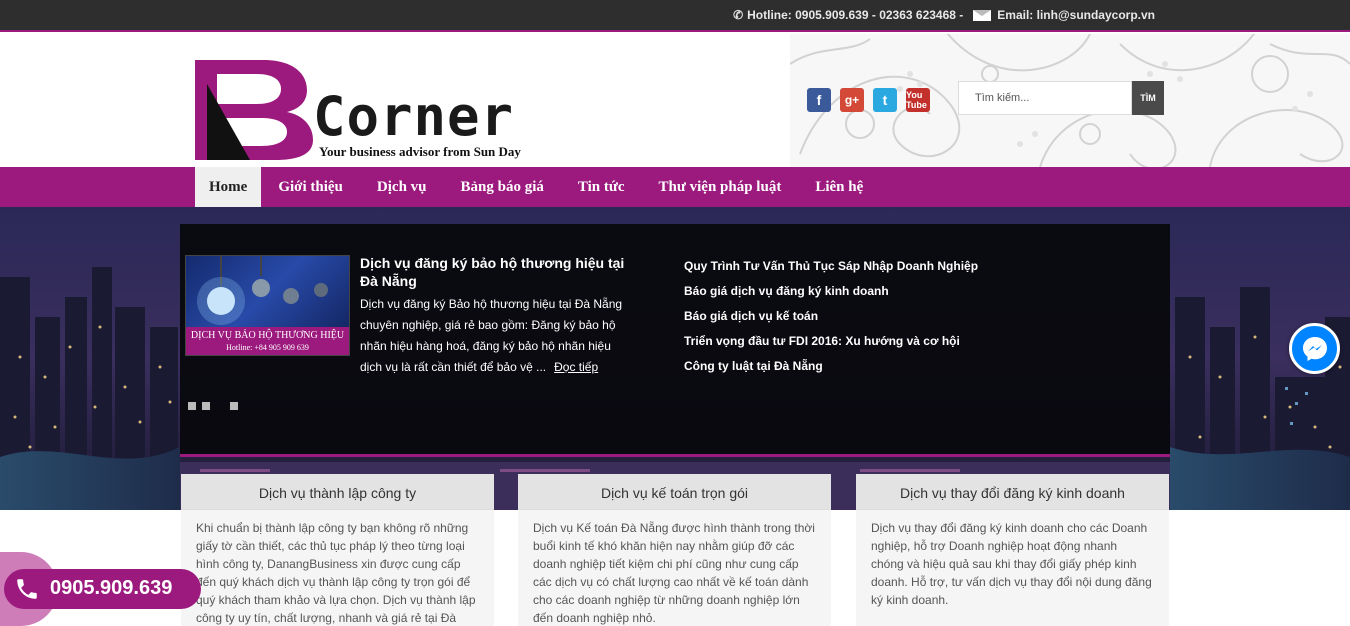 The image size is (1350, 626). I want to click on search-form: TÌM, so click(1061, 98).